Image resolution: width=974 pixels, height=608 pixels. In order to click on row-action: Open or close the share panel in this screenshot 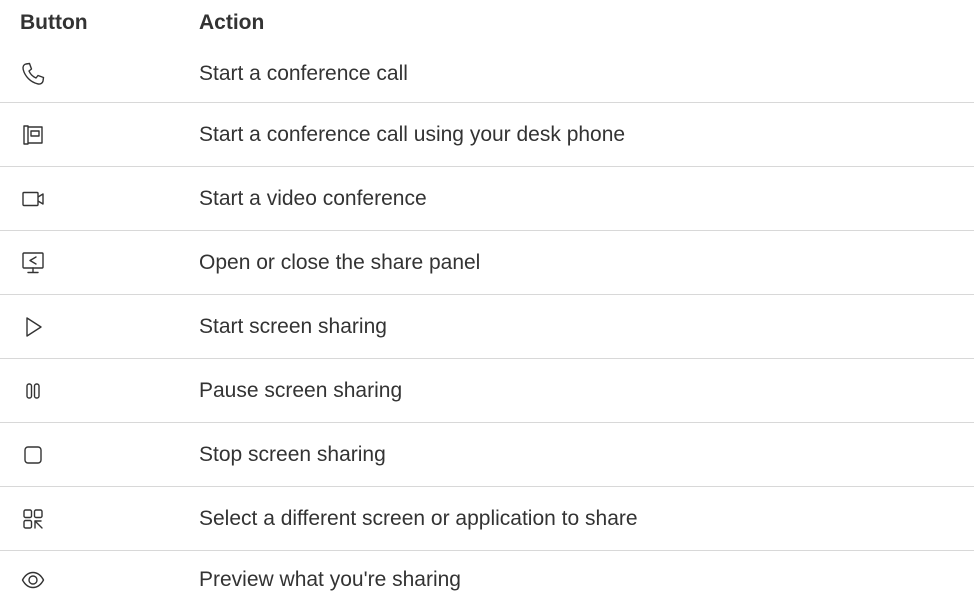, I will do `click(340, 262)`.